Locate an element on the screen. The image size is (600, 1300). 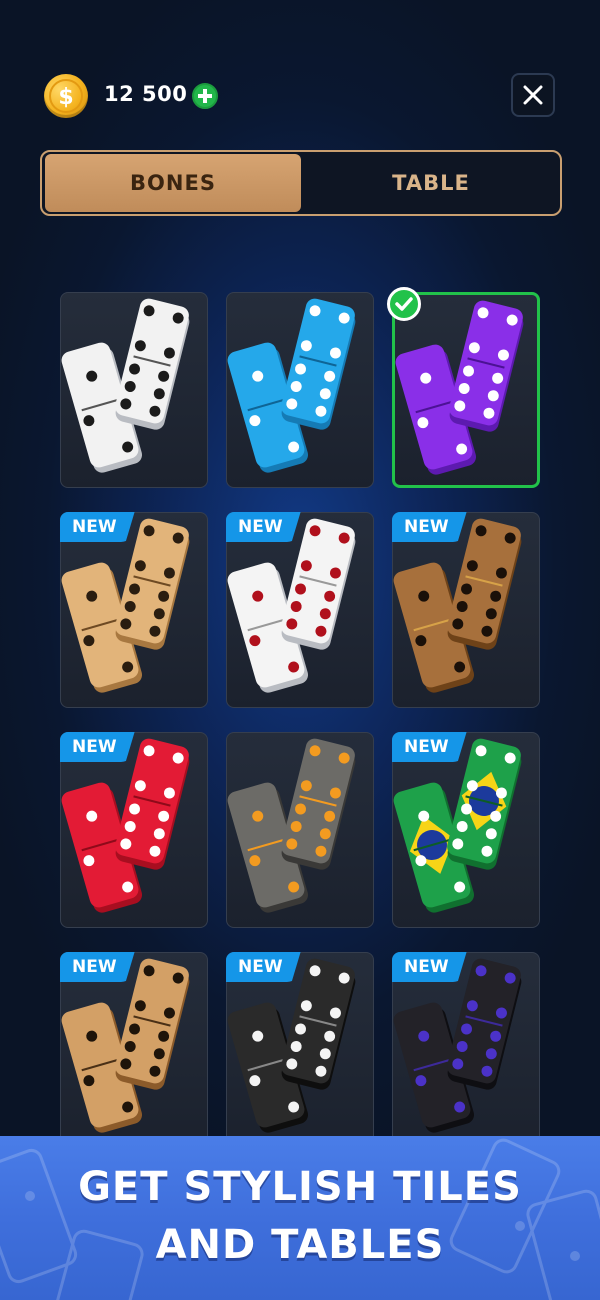
domino-pattern-background is located at coordinates (300, 1219).